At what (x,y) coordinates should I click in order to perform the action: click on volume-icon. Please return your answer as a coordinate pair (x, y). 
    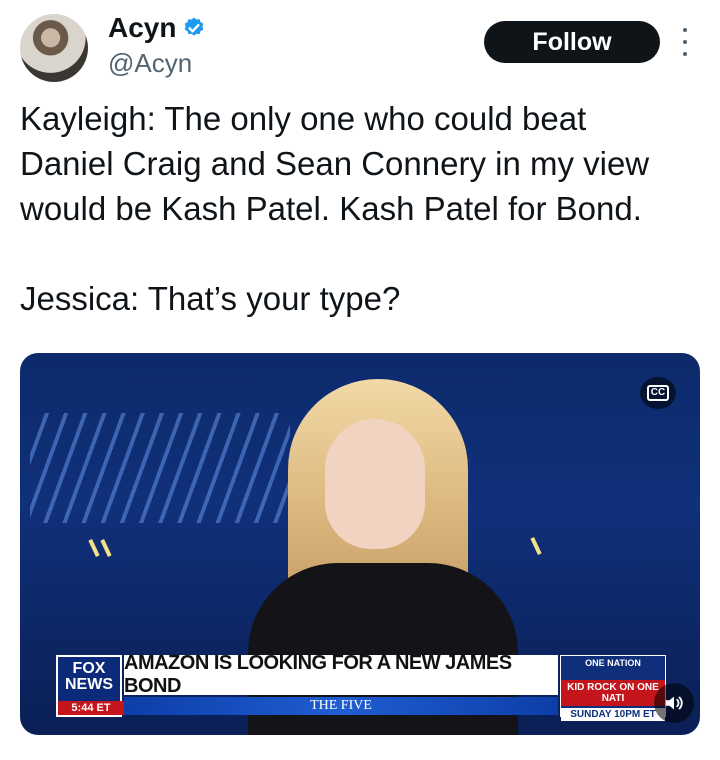
    Looking at the image, I should click on (674, 703).